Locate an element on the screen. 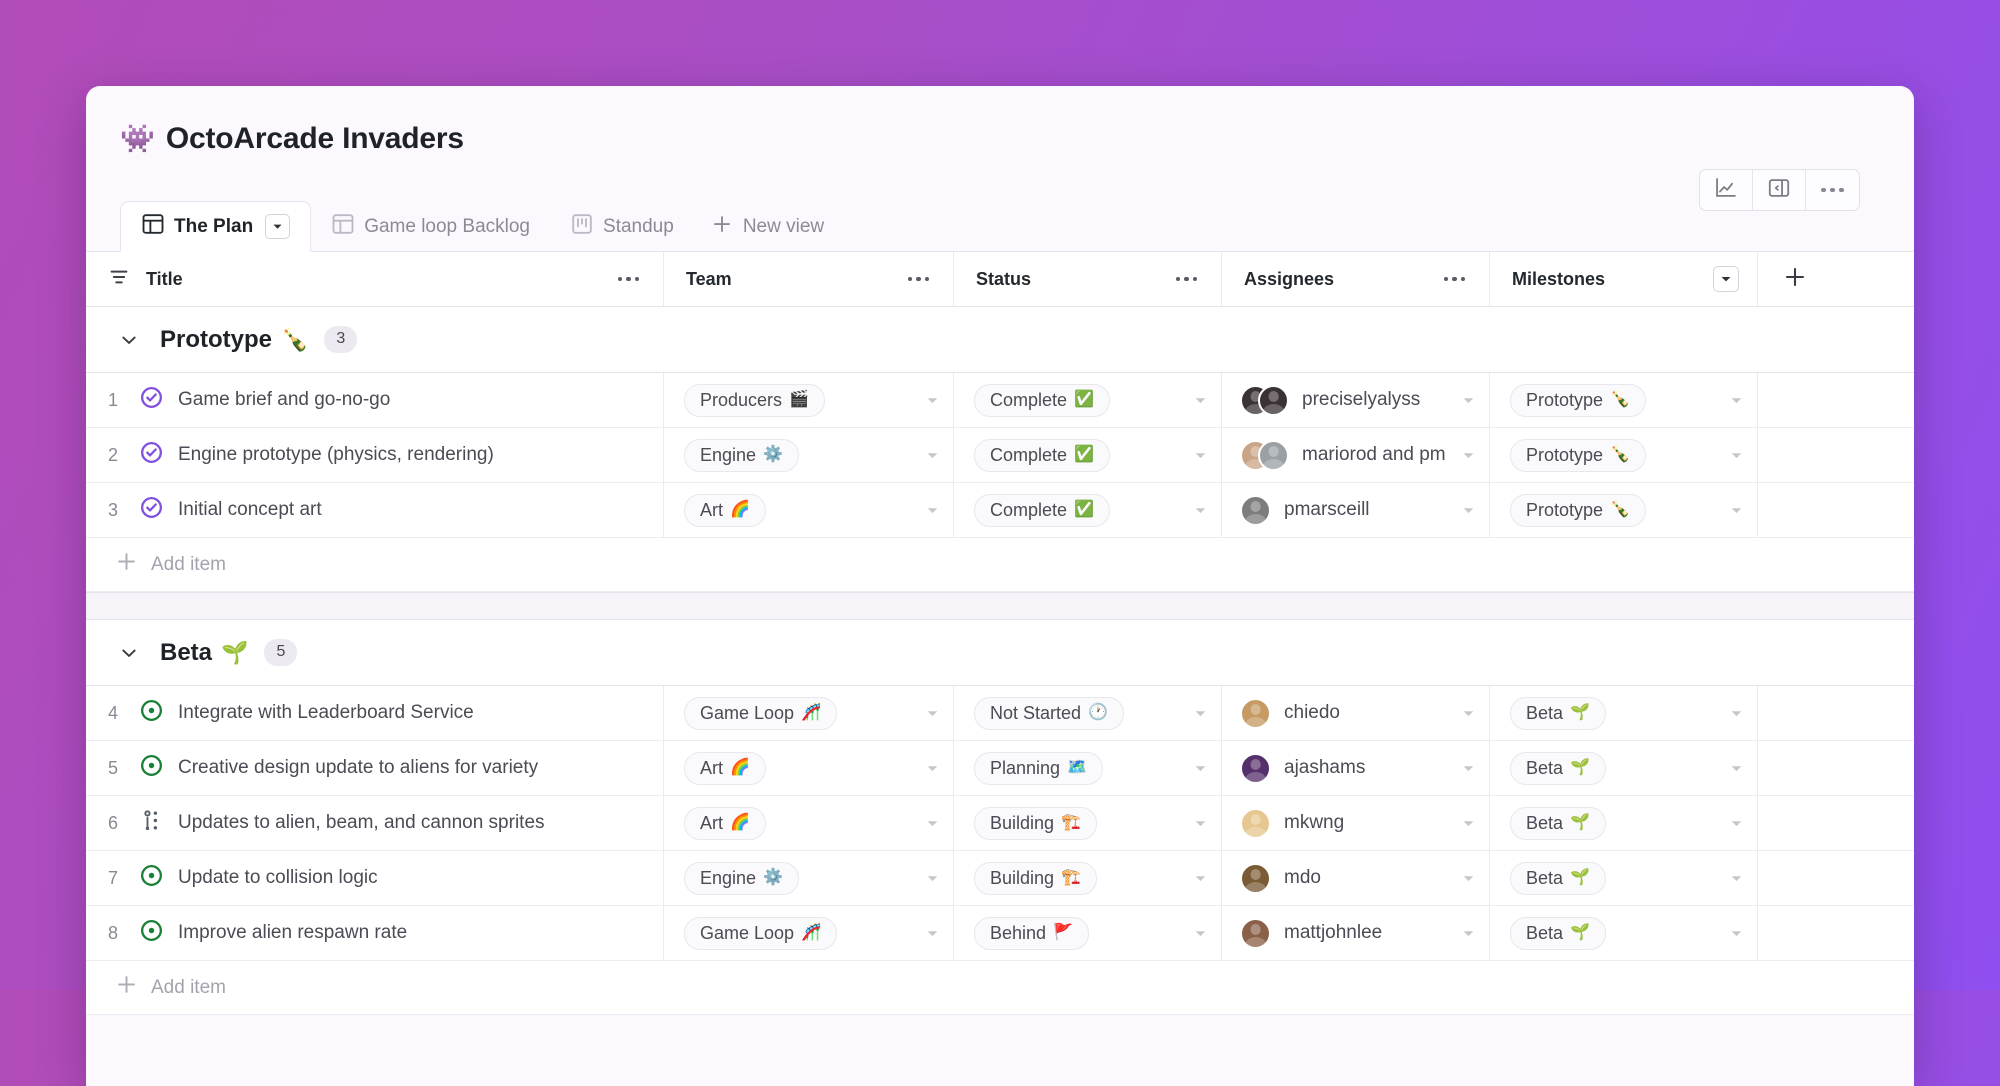 The image size is (2000, 1086). status-chip: Behind 🚩 is located at coordinates (1031, 933).